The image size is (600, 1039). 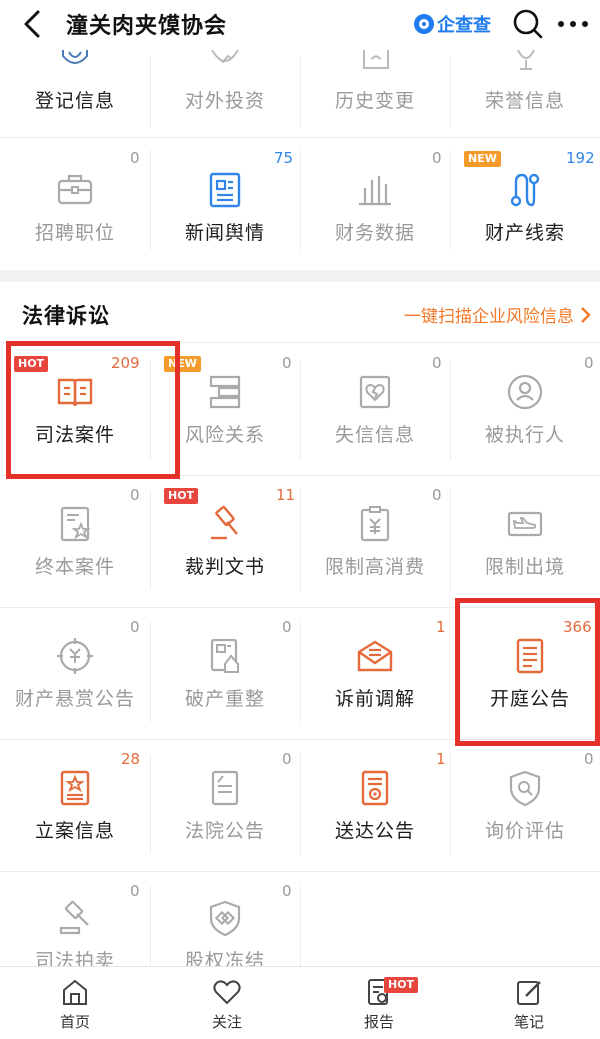 What do you see at coordinates (75, 189) in the screenshot?
I see `briefcase-icon` at bounding box center [75, 189].